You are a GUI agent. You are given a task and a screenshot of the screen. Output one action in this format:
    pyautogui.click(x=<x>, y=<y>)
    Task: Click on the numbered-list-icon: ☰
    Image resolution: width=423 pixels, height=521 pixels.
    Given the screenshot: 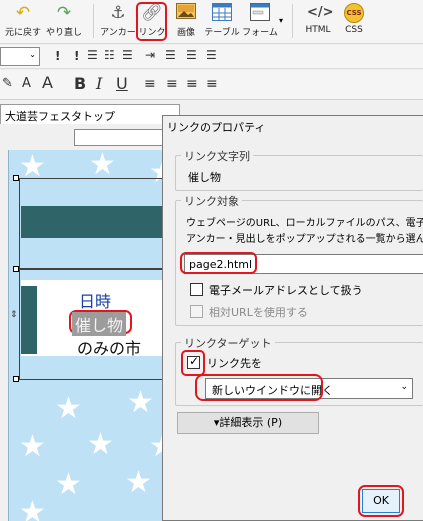 What is the action you would take?
    pyautogui.click(x=92, y=55)
    